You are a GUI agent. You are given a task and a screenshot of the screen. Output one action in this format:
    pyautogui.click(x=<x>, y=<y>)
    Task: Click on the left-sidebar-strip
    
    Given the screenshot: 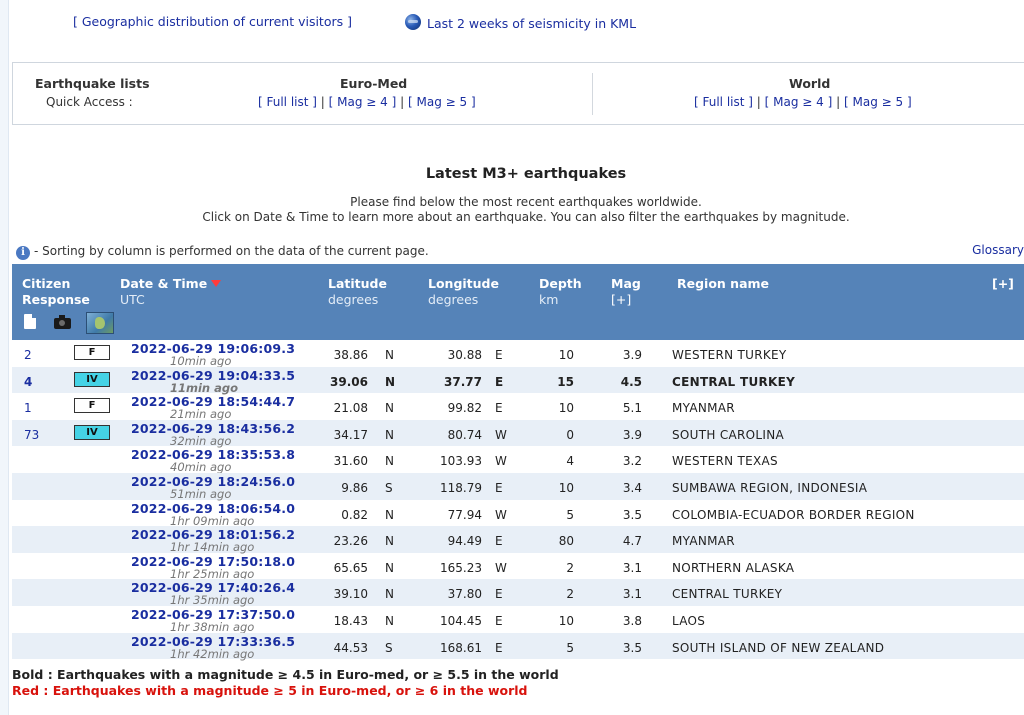 What is the action you would take?
    pyautogui.click(x=4, y=357)
    